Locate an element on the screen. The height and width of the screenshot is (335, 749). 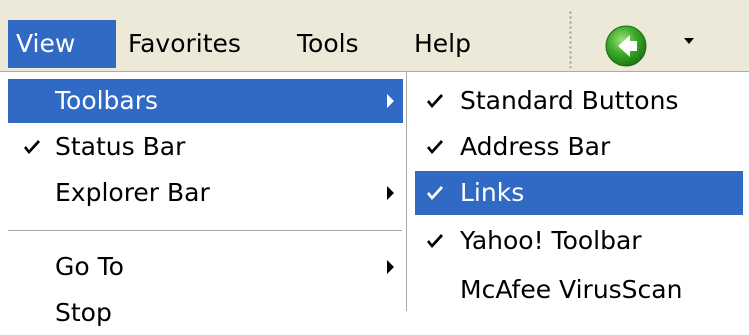
submenu-item-standard-buttons: Standard Buttons is located at coordinates (579, 101).